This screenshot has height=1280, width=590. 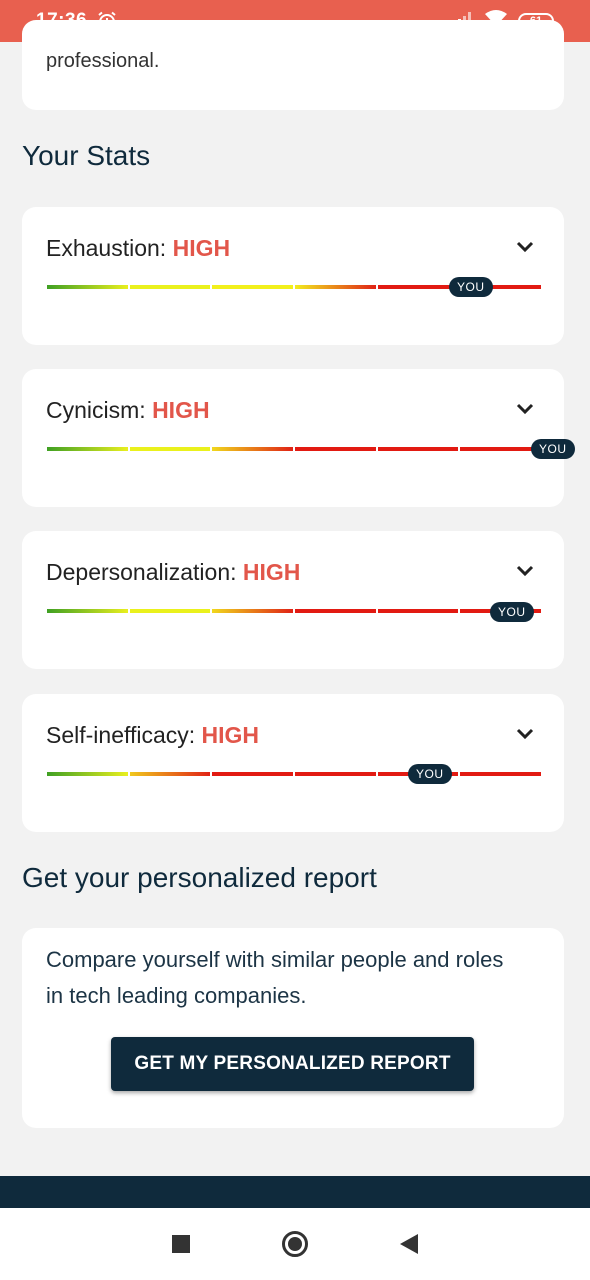 What do you see at coordinates (292, 1064) in the screenshot?
I see `get-report-button: GET MY PERSONALIZED REPORT` at bounding box center [292, 1064].